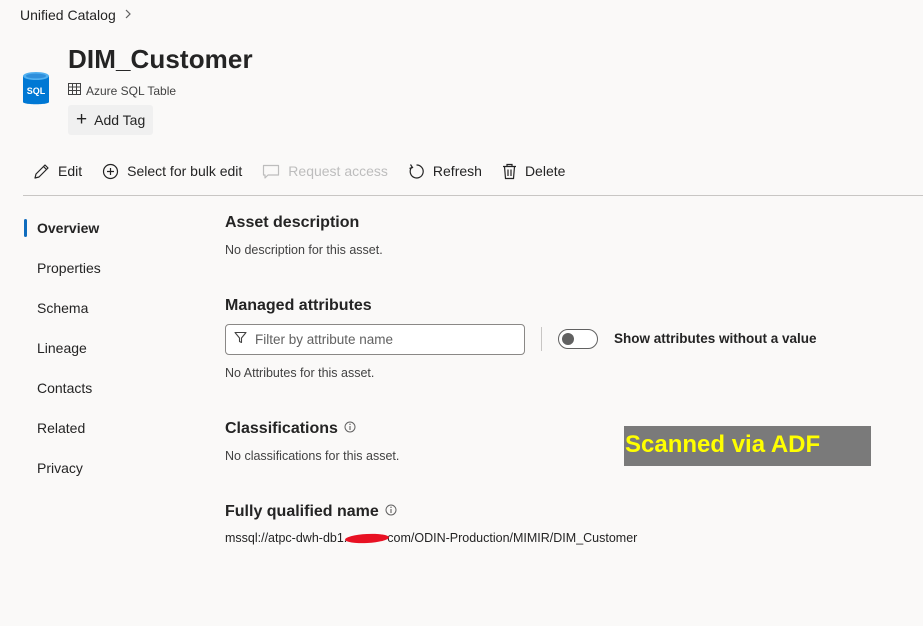 Image resolution: width=923 pixels, height=626 pixels. I want to click on nav-item-privacy: Privacy, so click(99, 476).